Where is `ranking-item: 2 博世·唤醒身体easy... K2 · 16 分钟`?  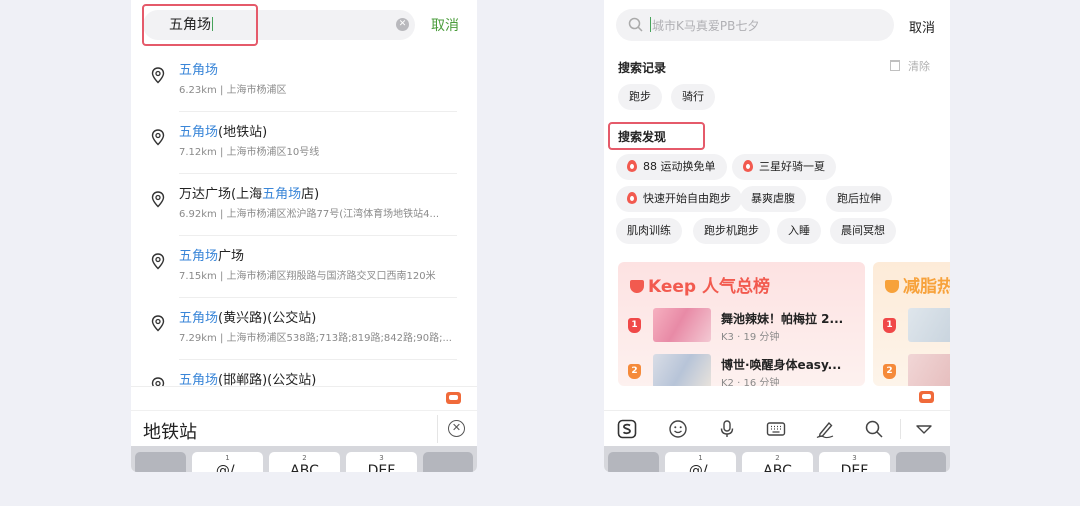
ranking-item: 2 博世·唤醒身体easy... K2 · 16 分钟 is located at coordinates (743, 370).